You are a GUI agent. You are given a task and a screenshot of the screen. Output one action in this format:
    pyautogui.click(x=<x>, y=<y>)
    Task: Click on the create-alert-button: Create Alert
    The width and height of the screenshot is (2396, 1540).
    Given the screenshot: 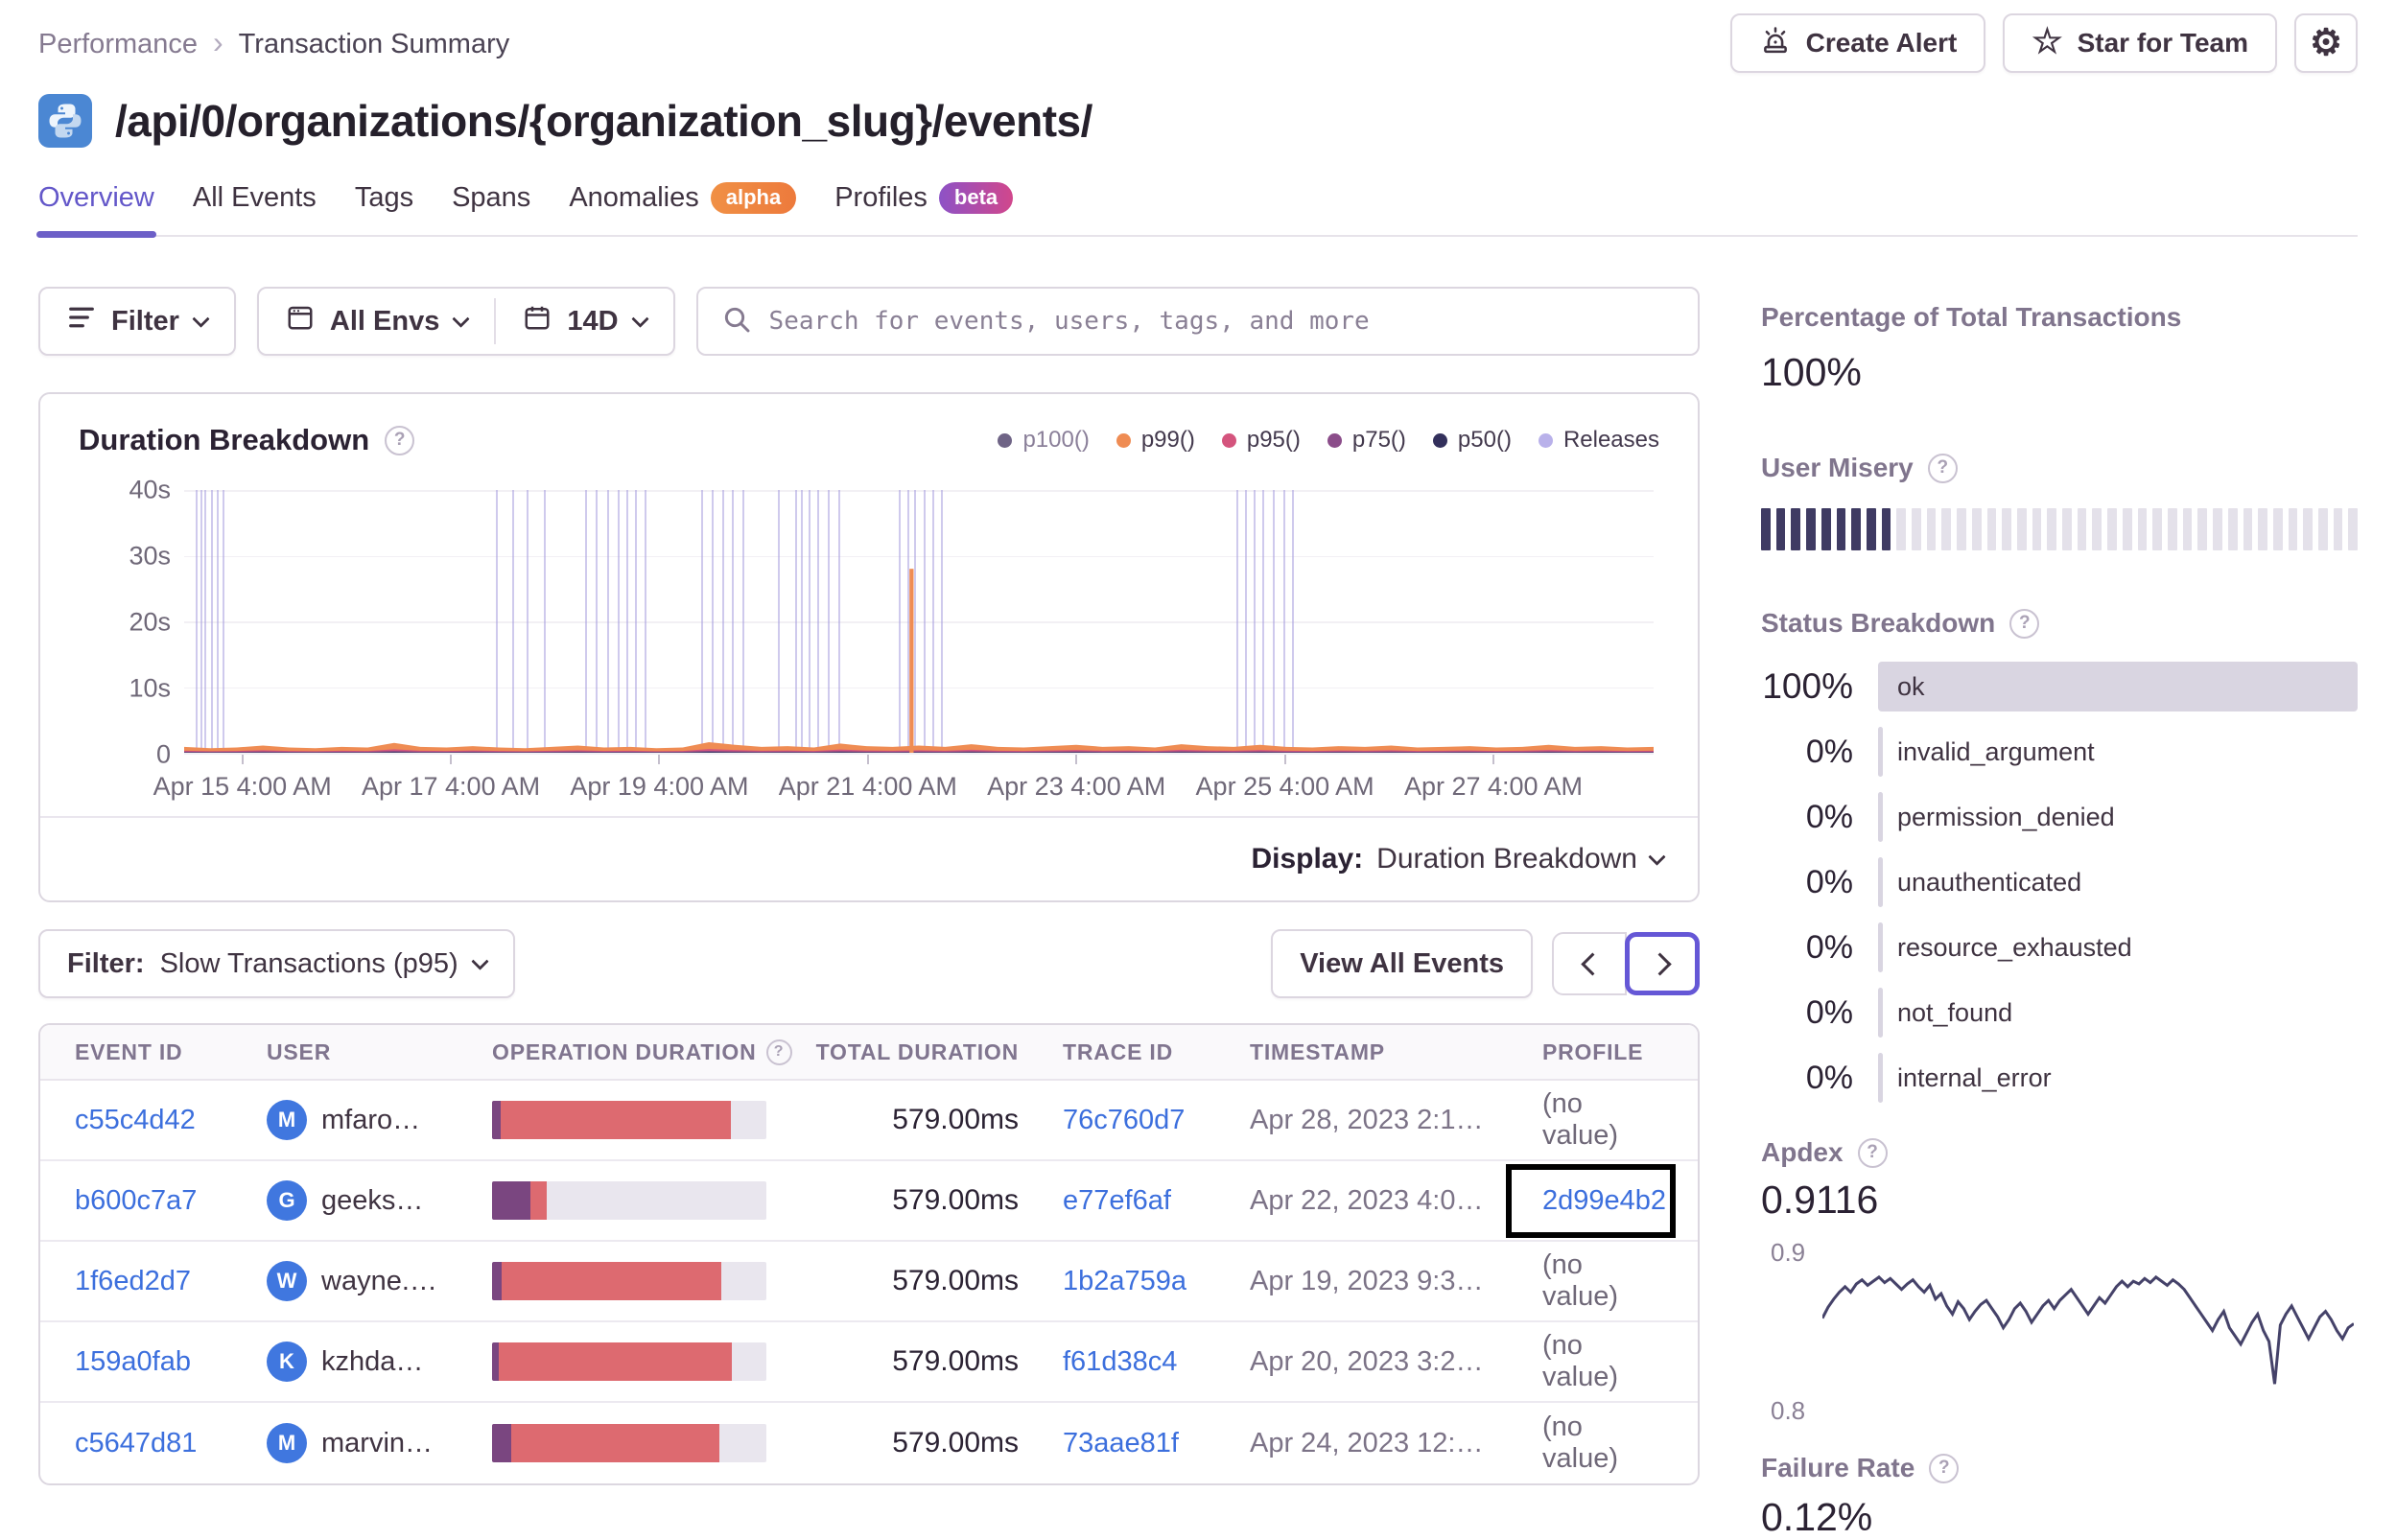 What is the action you would take?
    pyautogui.click(x=1857, y=43)
    